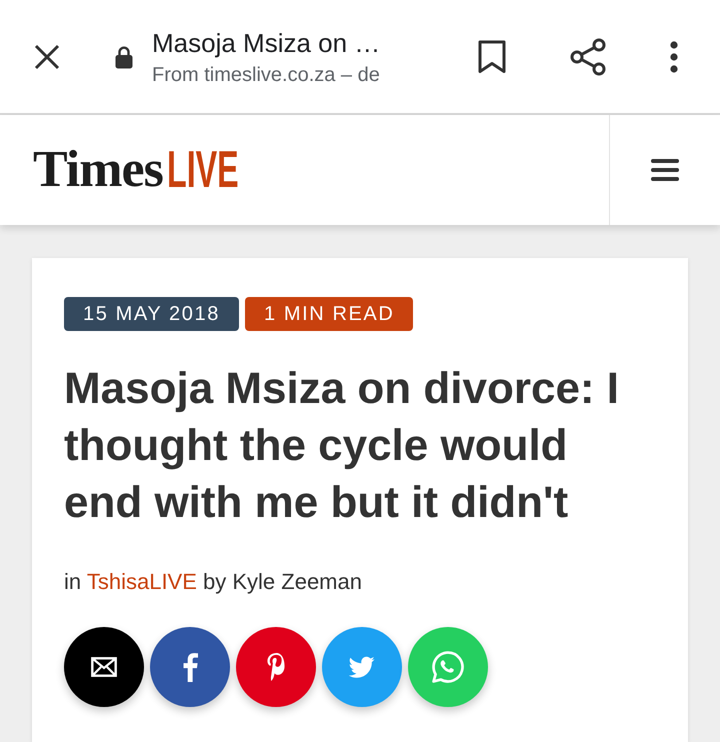 This screenshot has width=720, height=742. Describe the element at coordinates (143, 170) in the screenshot. I see `site-logo: TimesLIVE` at that location.